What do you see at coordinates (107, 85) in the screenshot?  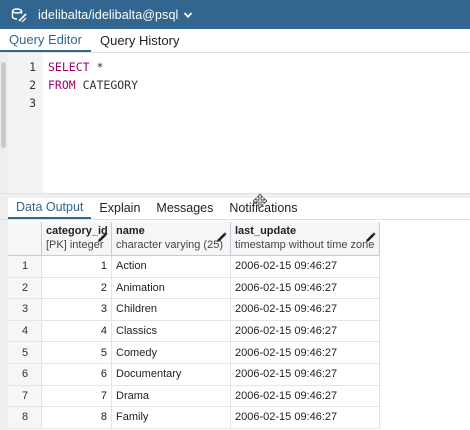 I see `sql-text: CATEGORY` at bounding box center [107, 85].